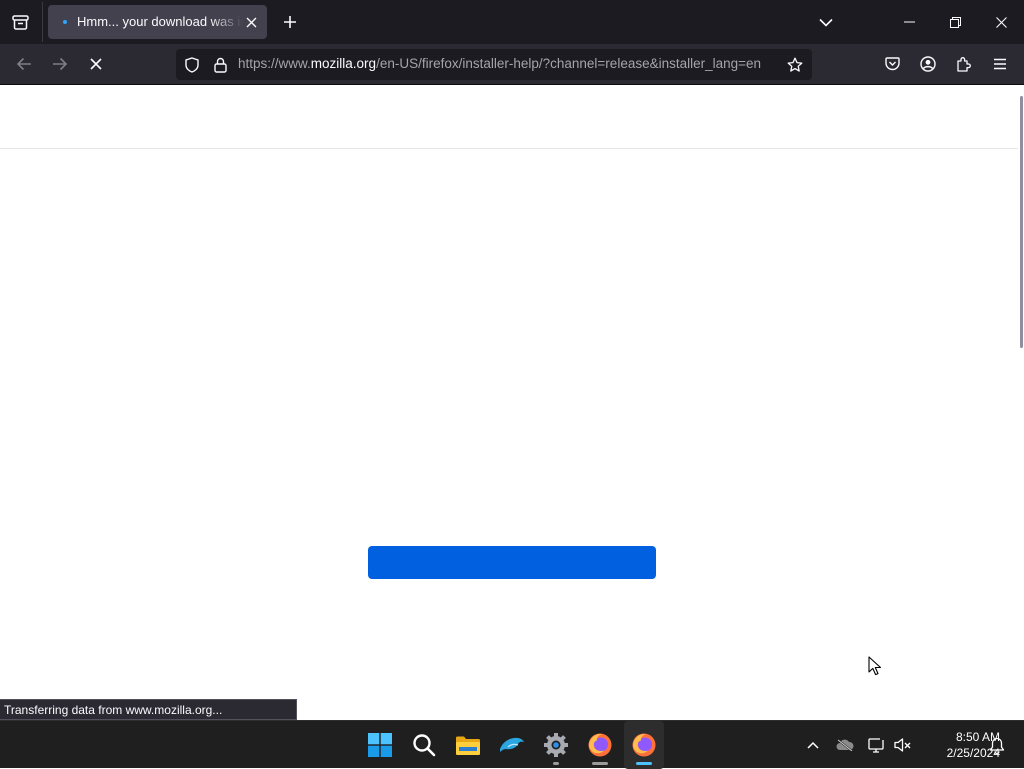 This screenshot has height=769, width=1024. I want to click on close-tab-icon, so click(251, 22).